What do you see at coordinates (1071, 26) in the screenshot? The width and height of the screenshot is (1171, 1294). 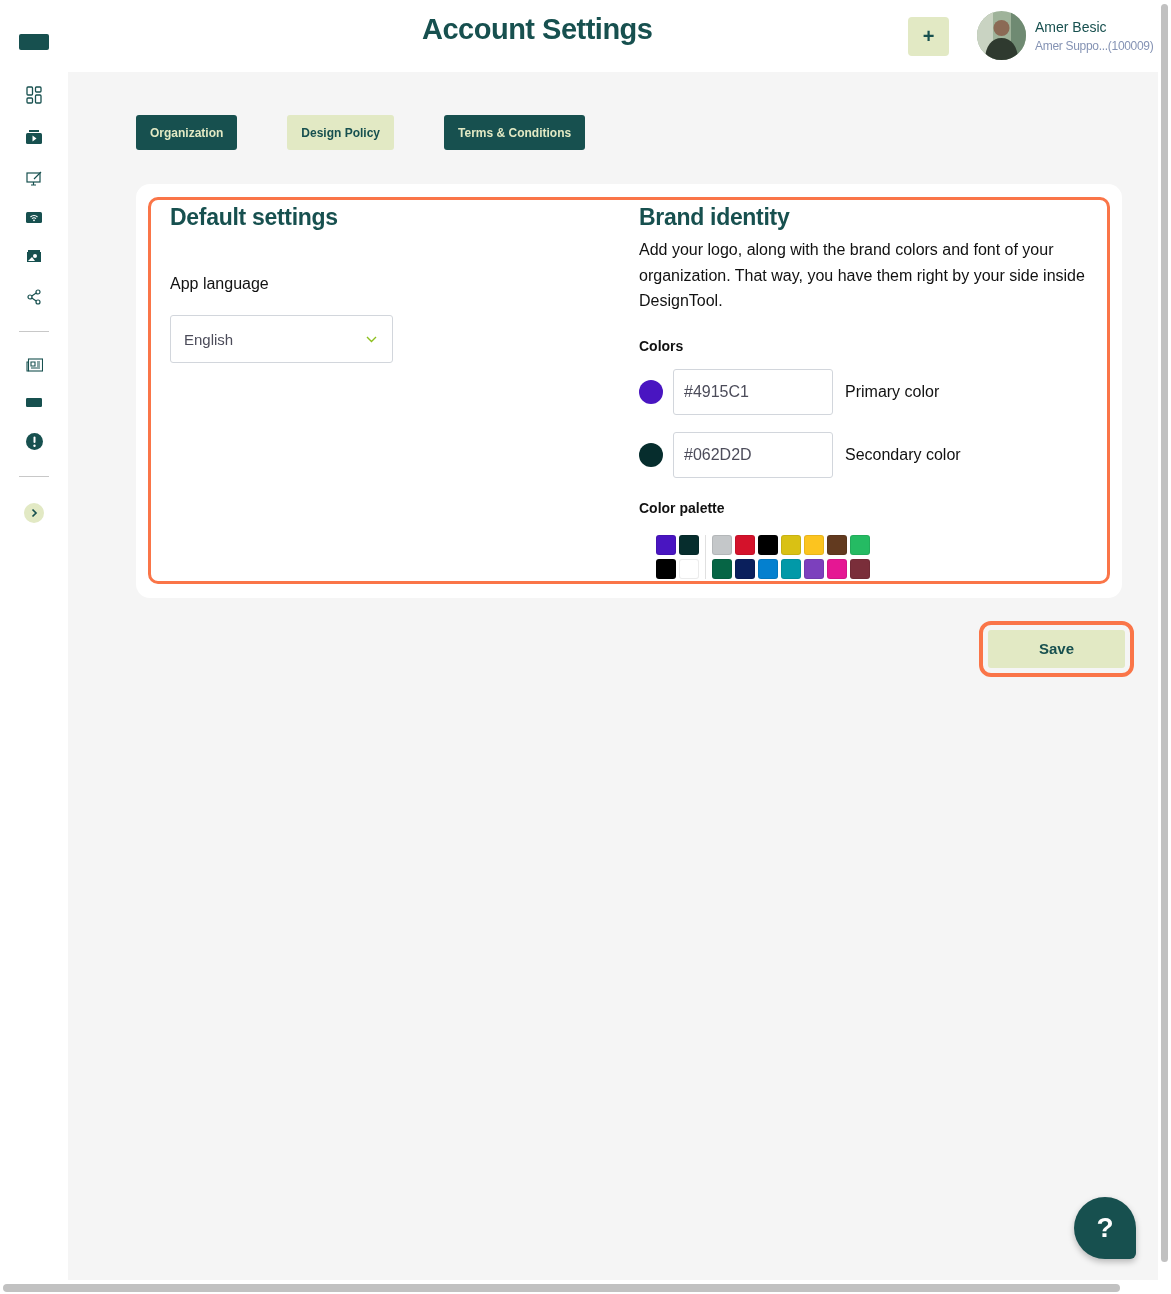 I see `user-name: Amer Besic` at bounding box center [1071, 26].